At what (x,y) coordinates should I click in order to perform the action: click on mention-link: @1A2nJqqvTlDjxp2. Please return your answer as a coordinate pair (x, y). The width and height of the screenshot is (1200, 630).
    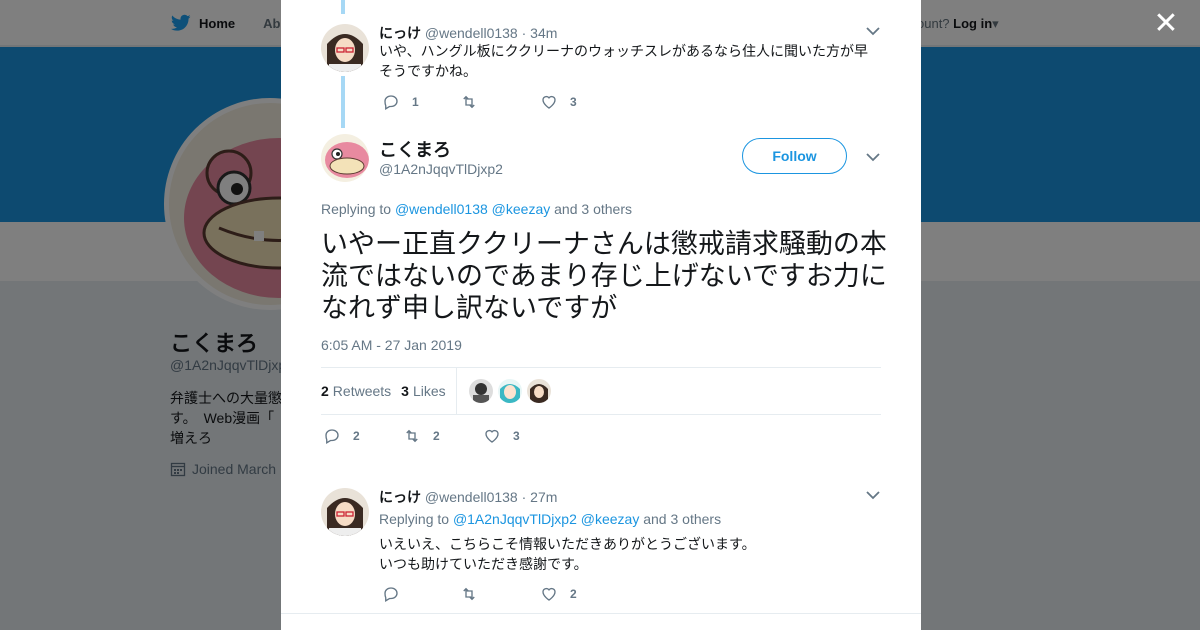
    Looking at the image, I should click on (515, 519).